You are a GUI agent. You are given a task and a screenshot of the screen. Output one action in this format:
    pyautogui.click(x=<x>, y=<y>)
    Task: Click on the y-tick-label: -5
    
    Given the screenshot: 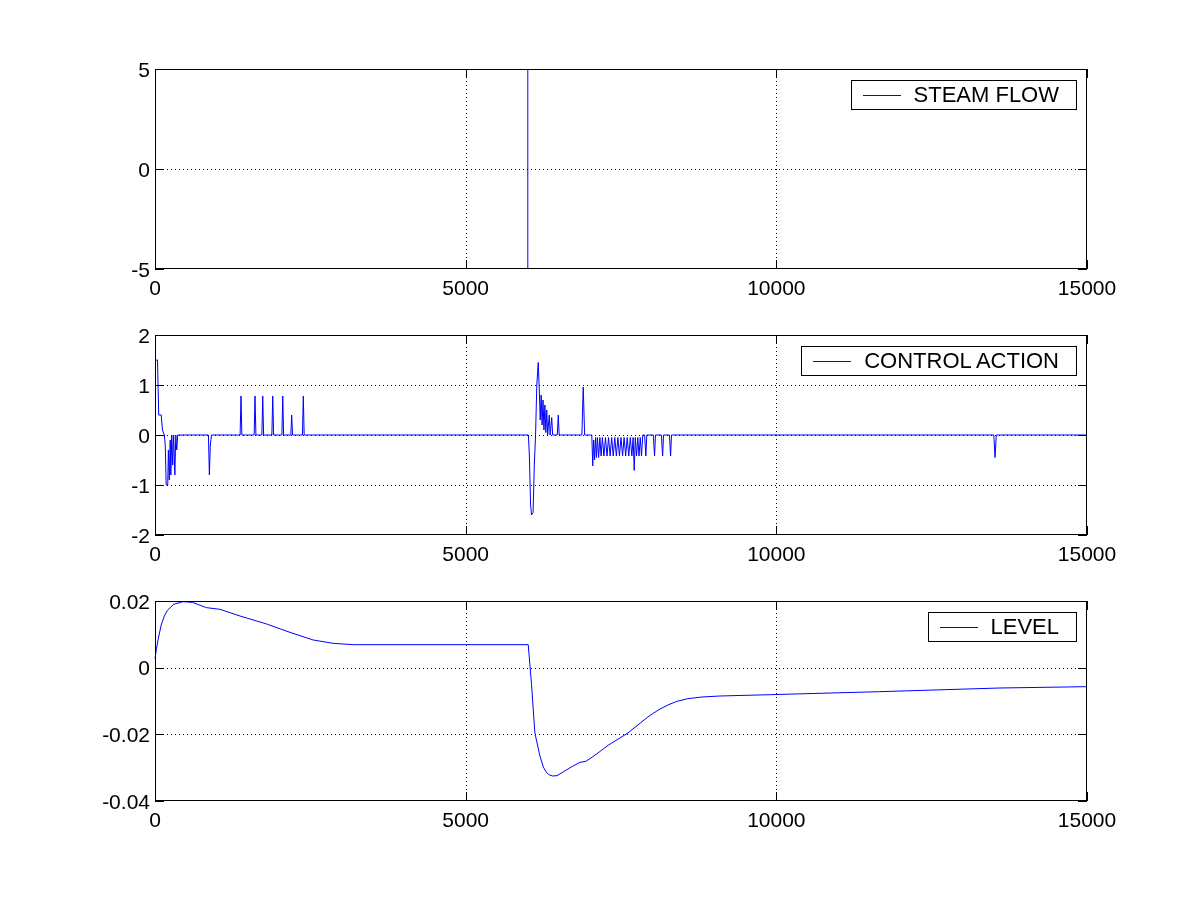 What is the action you would take?
    pyautogui.click(x=140, y=269)
    